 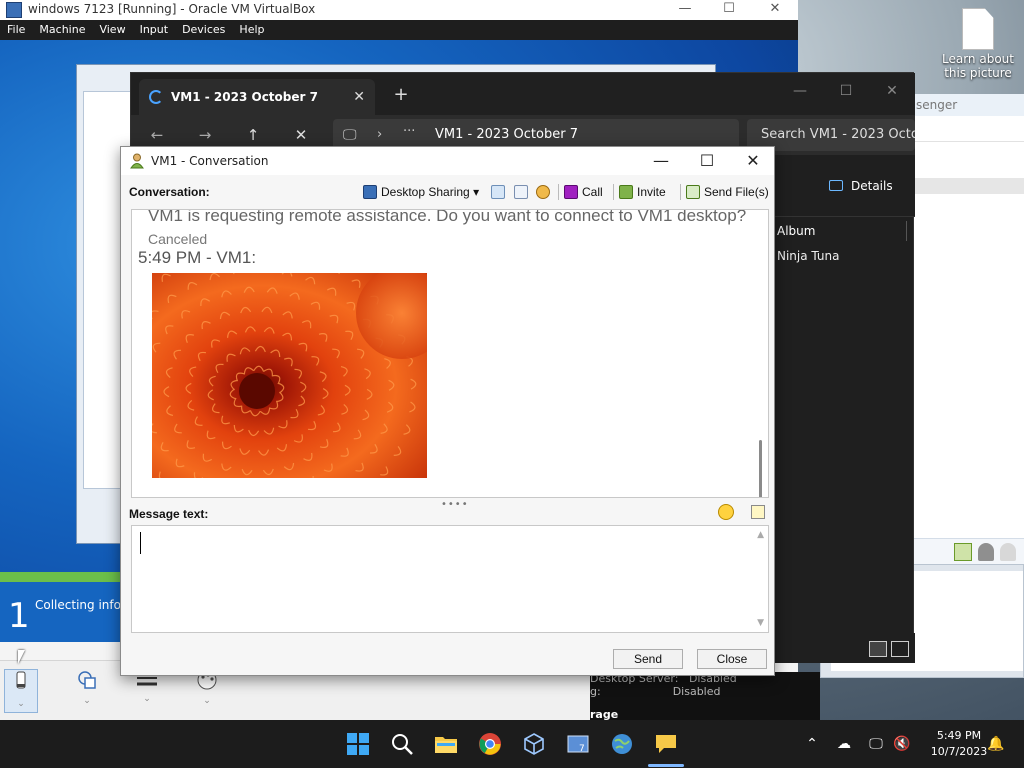 I want to click on back-arrow-icon: ←, so click(x=157, y=135).